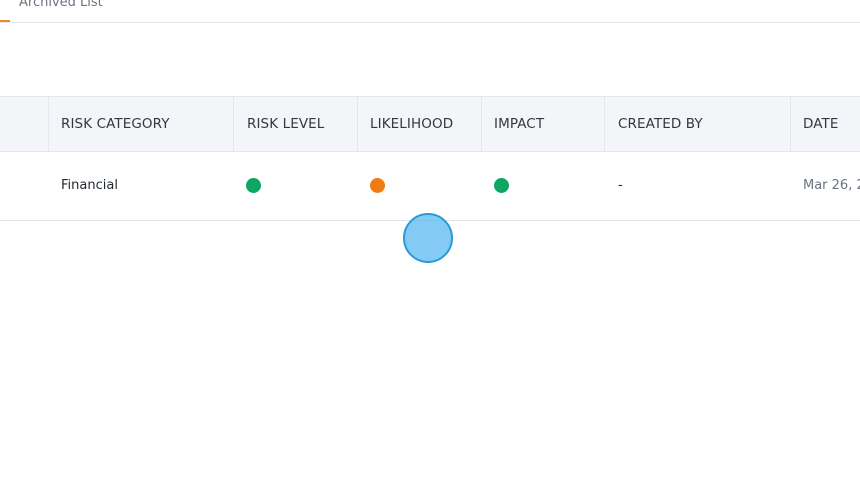 Image resolution: width=860 pixels, height=481 pixels. Describe the element at coordinates (831, 185) in the screenshot. I see `cell-date: Mar 26, 2` at that location.